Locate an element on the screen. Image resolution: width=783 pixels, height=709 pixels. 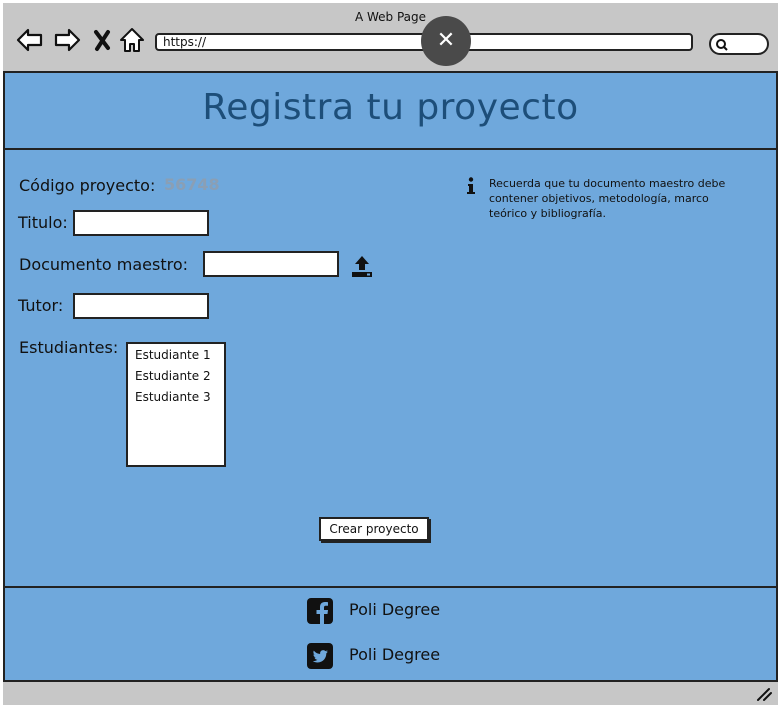
code-label: Código proyecto: is located at coordinates (87, 185).